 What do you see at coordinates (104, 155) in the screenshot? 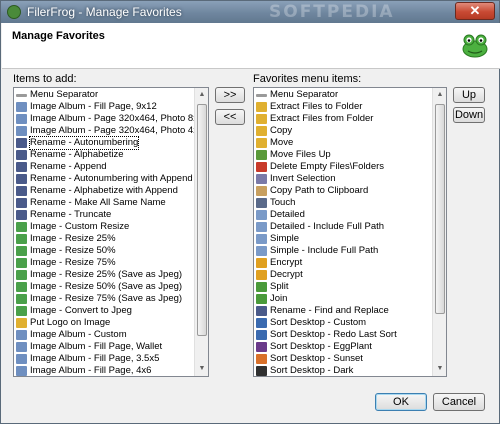
I see `list-item: Rename - Alphabetize` at bounding box center [104, 155].